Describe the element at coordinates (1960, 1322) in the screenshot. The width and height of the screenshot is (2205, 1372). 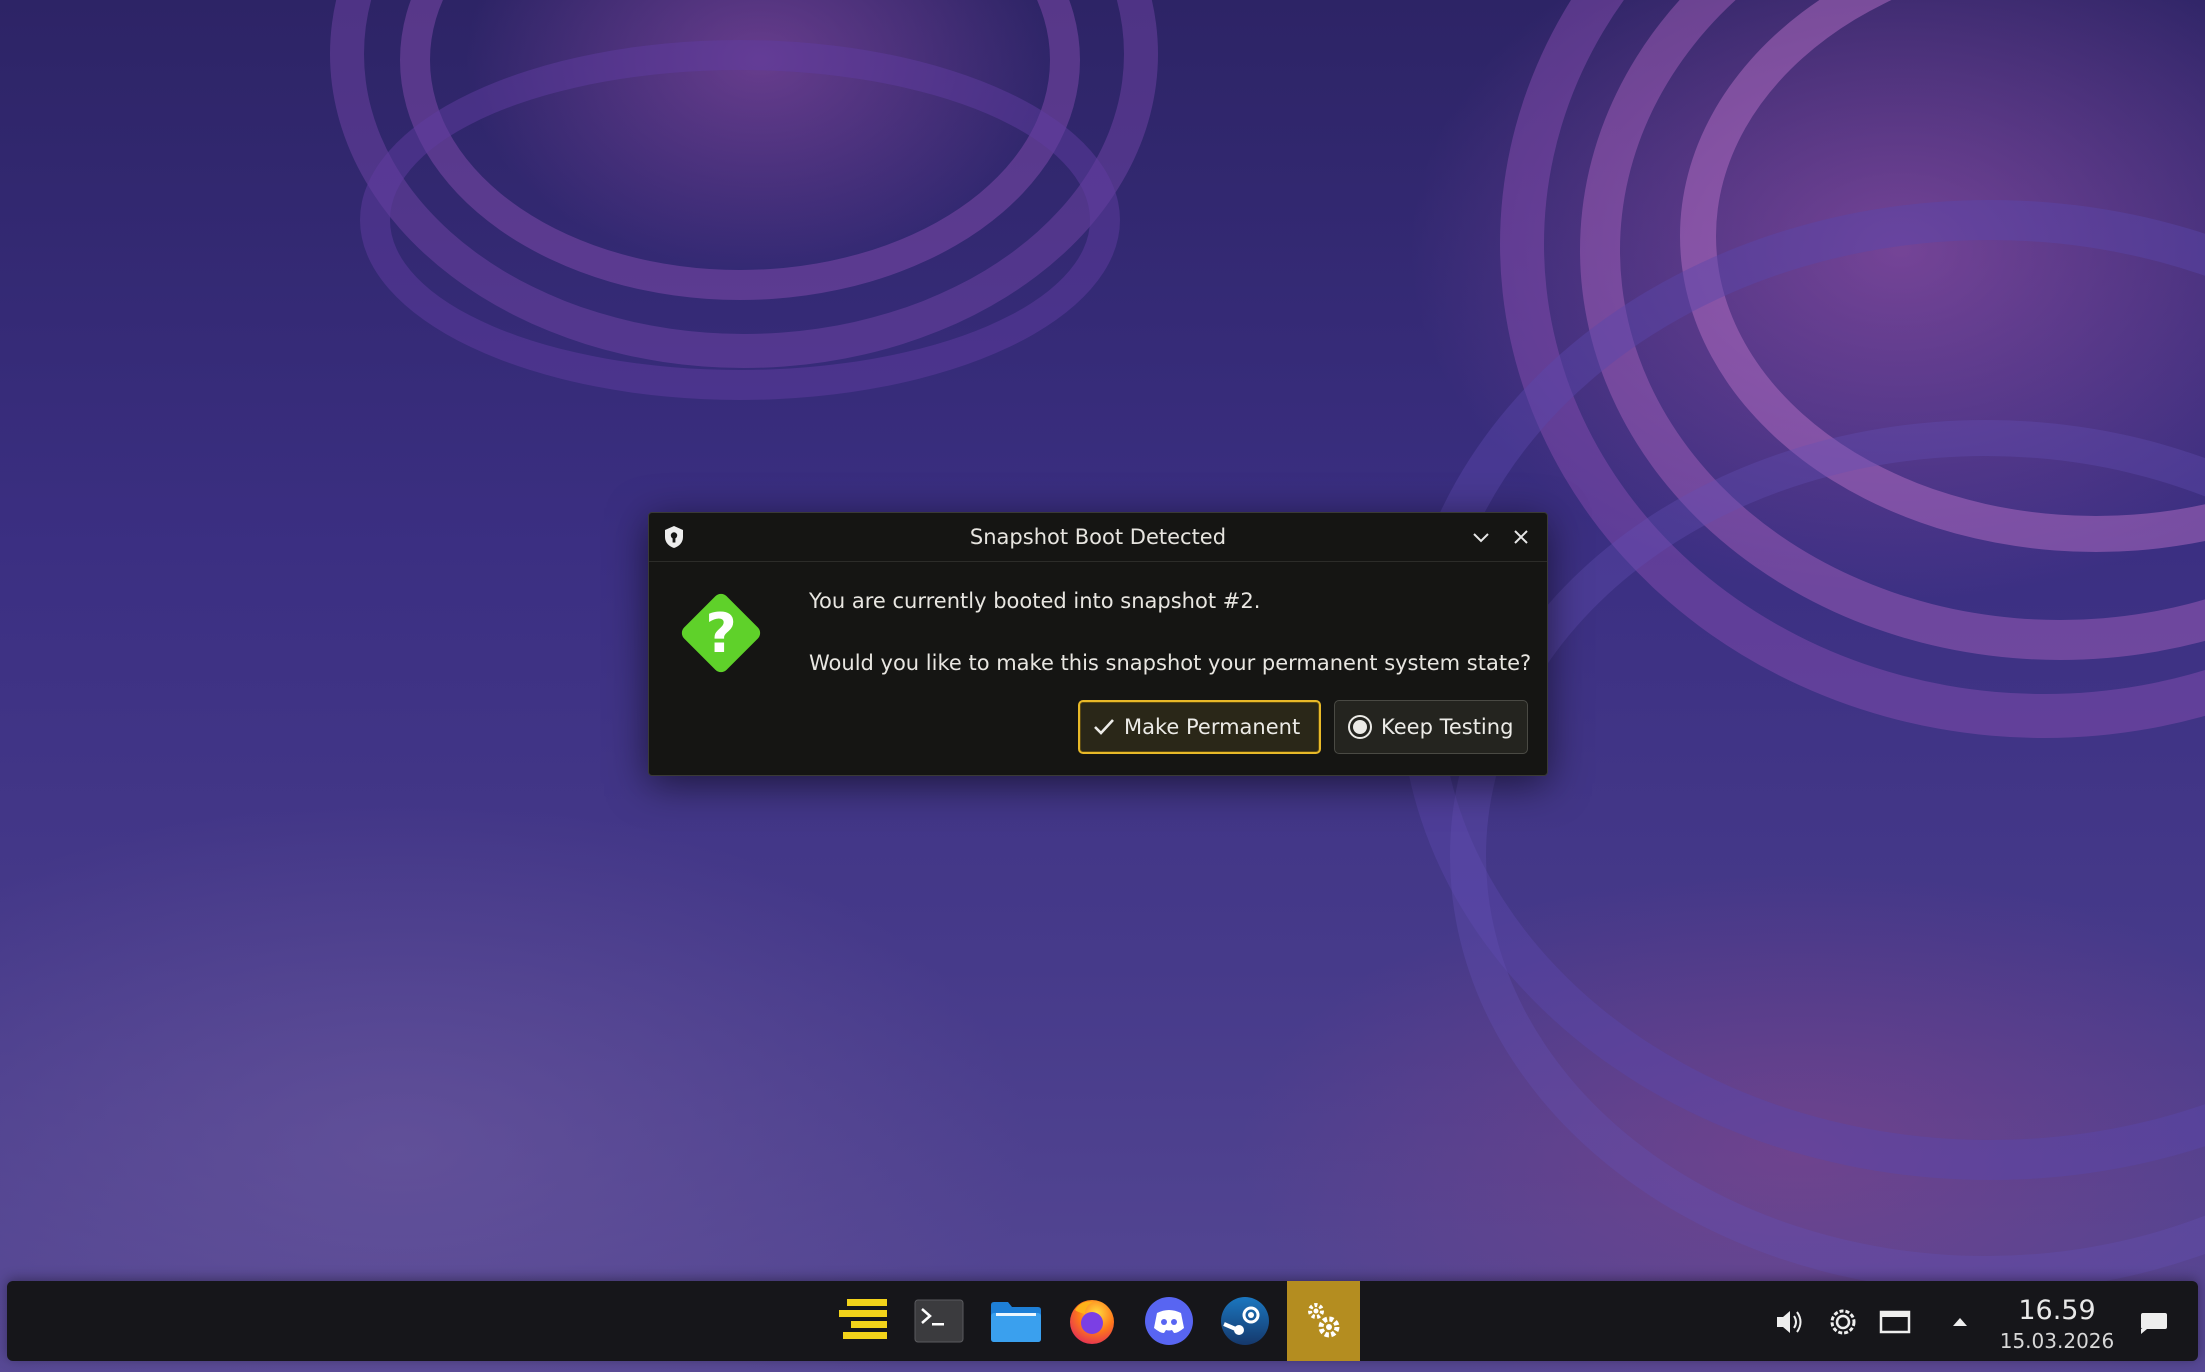
I see `tray-expand-icon` at that location.